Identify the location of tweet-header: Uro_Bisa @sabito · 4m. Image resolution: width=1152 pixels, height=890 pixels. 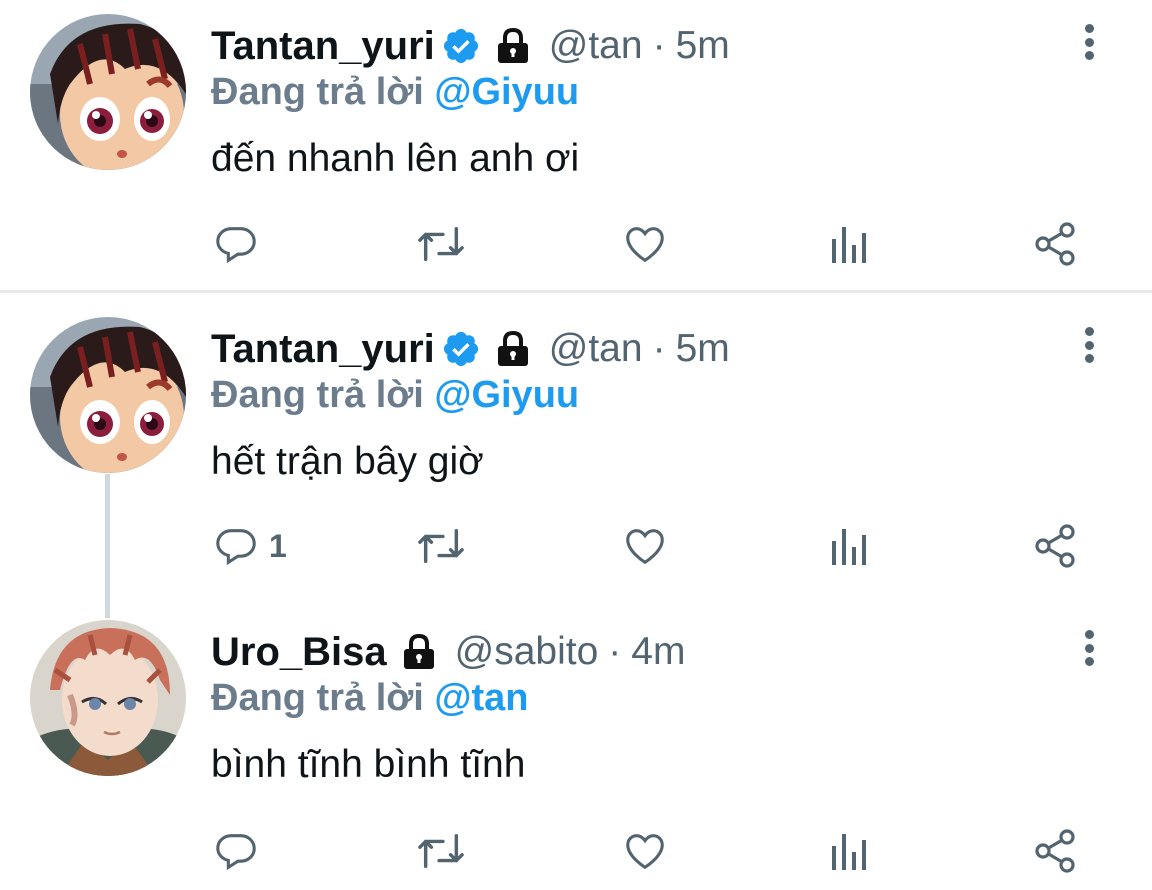
(448, 652).